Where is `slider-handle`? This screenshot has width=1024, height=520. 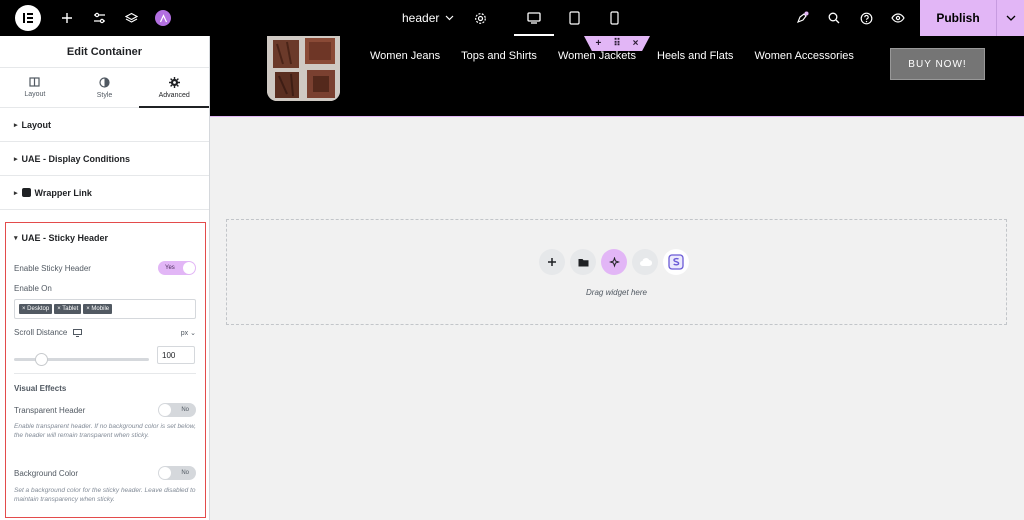
slider-handle is located at coordinates (41, 359).